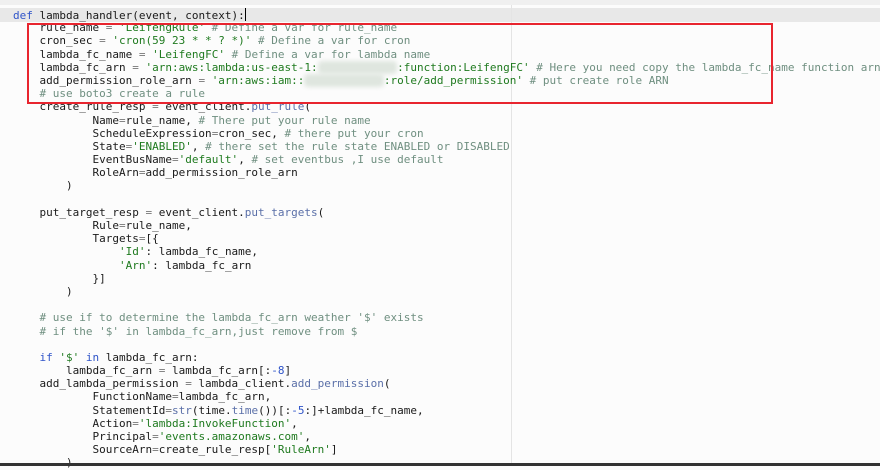 The width and height of the screenshot is (880, 470). I want to click on code-text: State, so click(69, 146).